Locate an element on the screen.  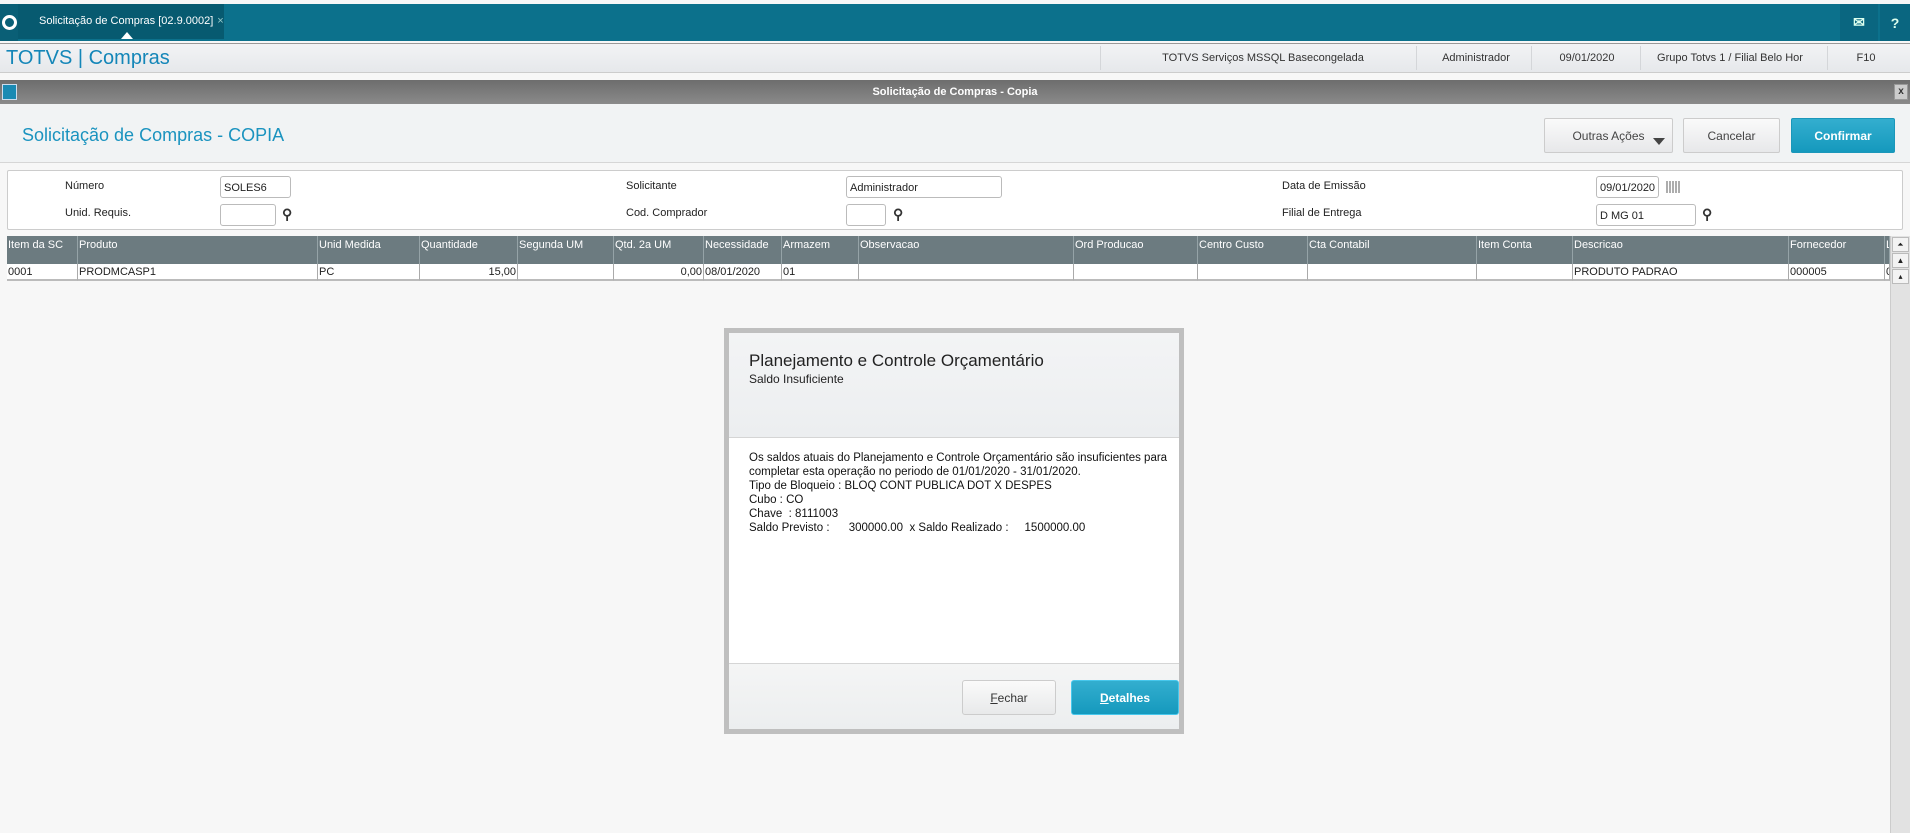
app-brand: TOTVS | Compras is located at coordinates (88, 58).